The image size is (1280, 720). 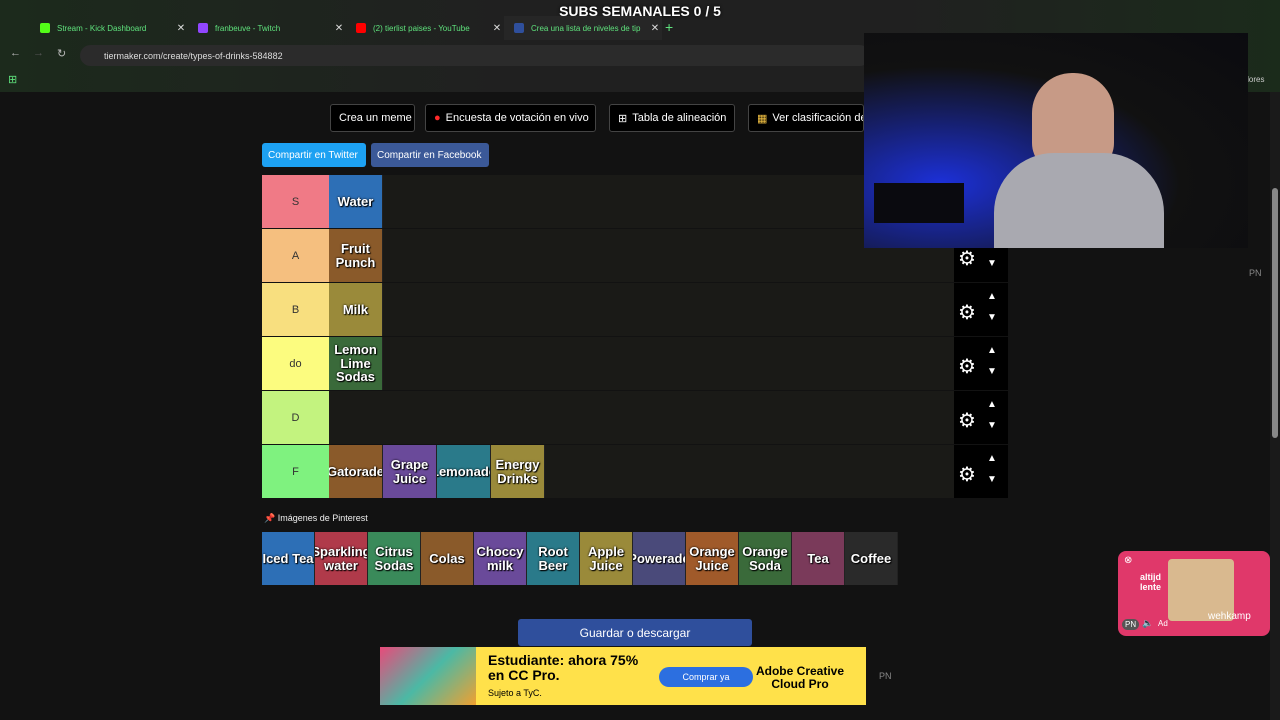 What do you see at coordinates (635, 632) in the screenshot?
I see `save-download-button: Guardar o descargar` at bounding box center [635, 632].